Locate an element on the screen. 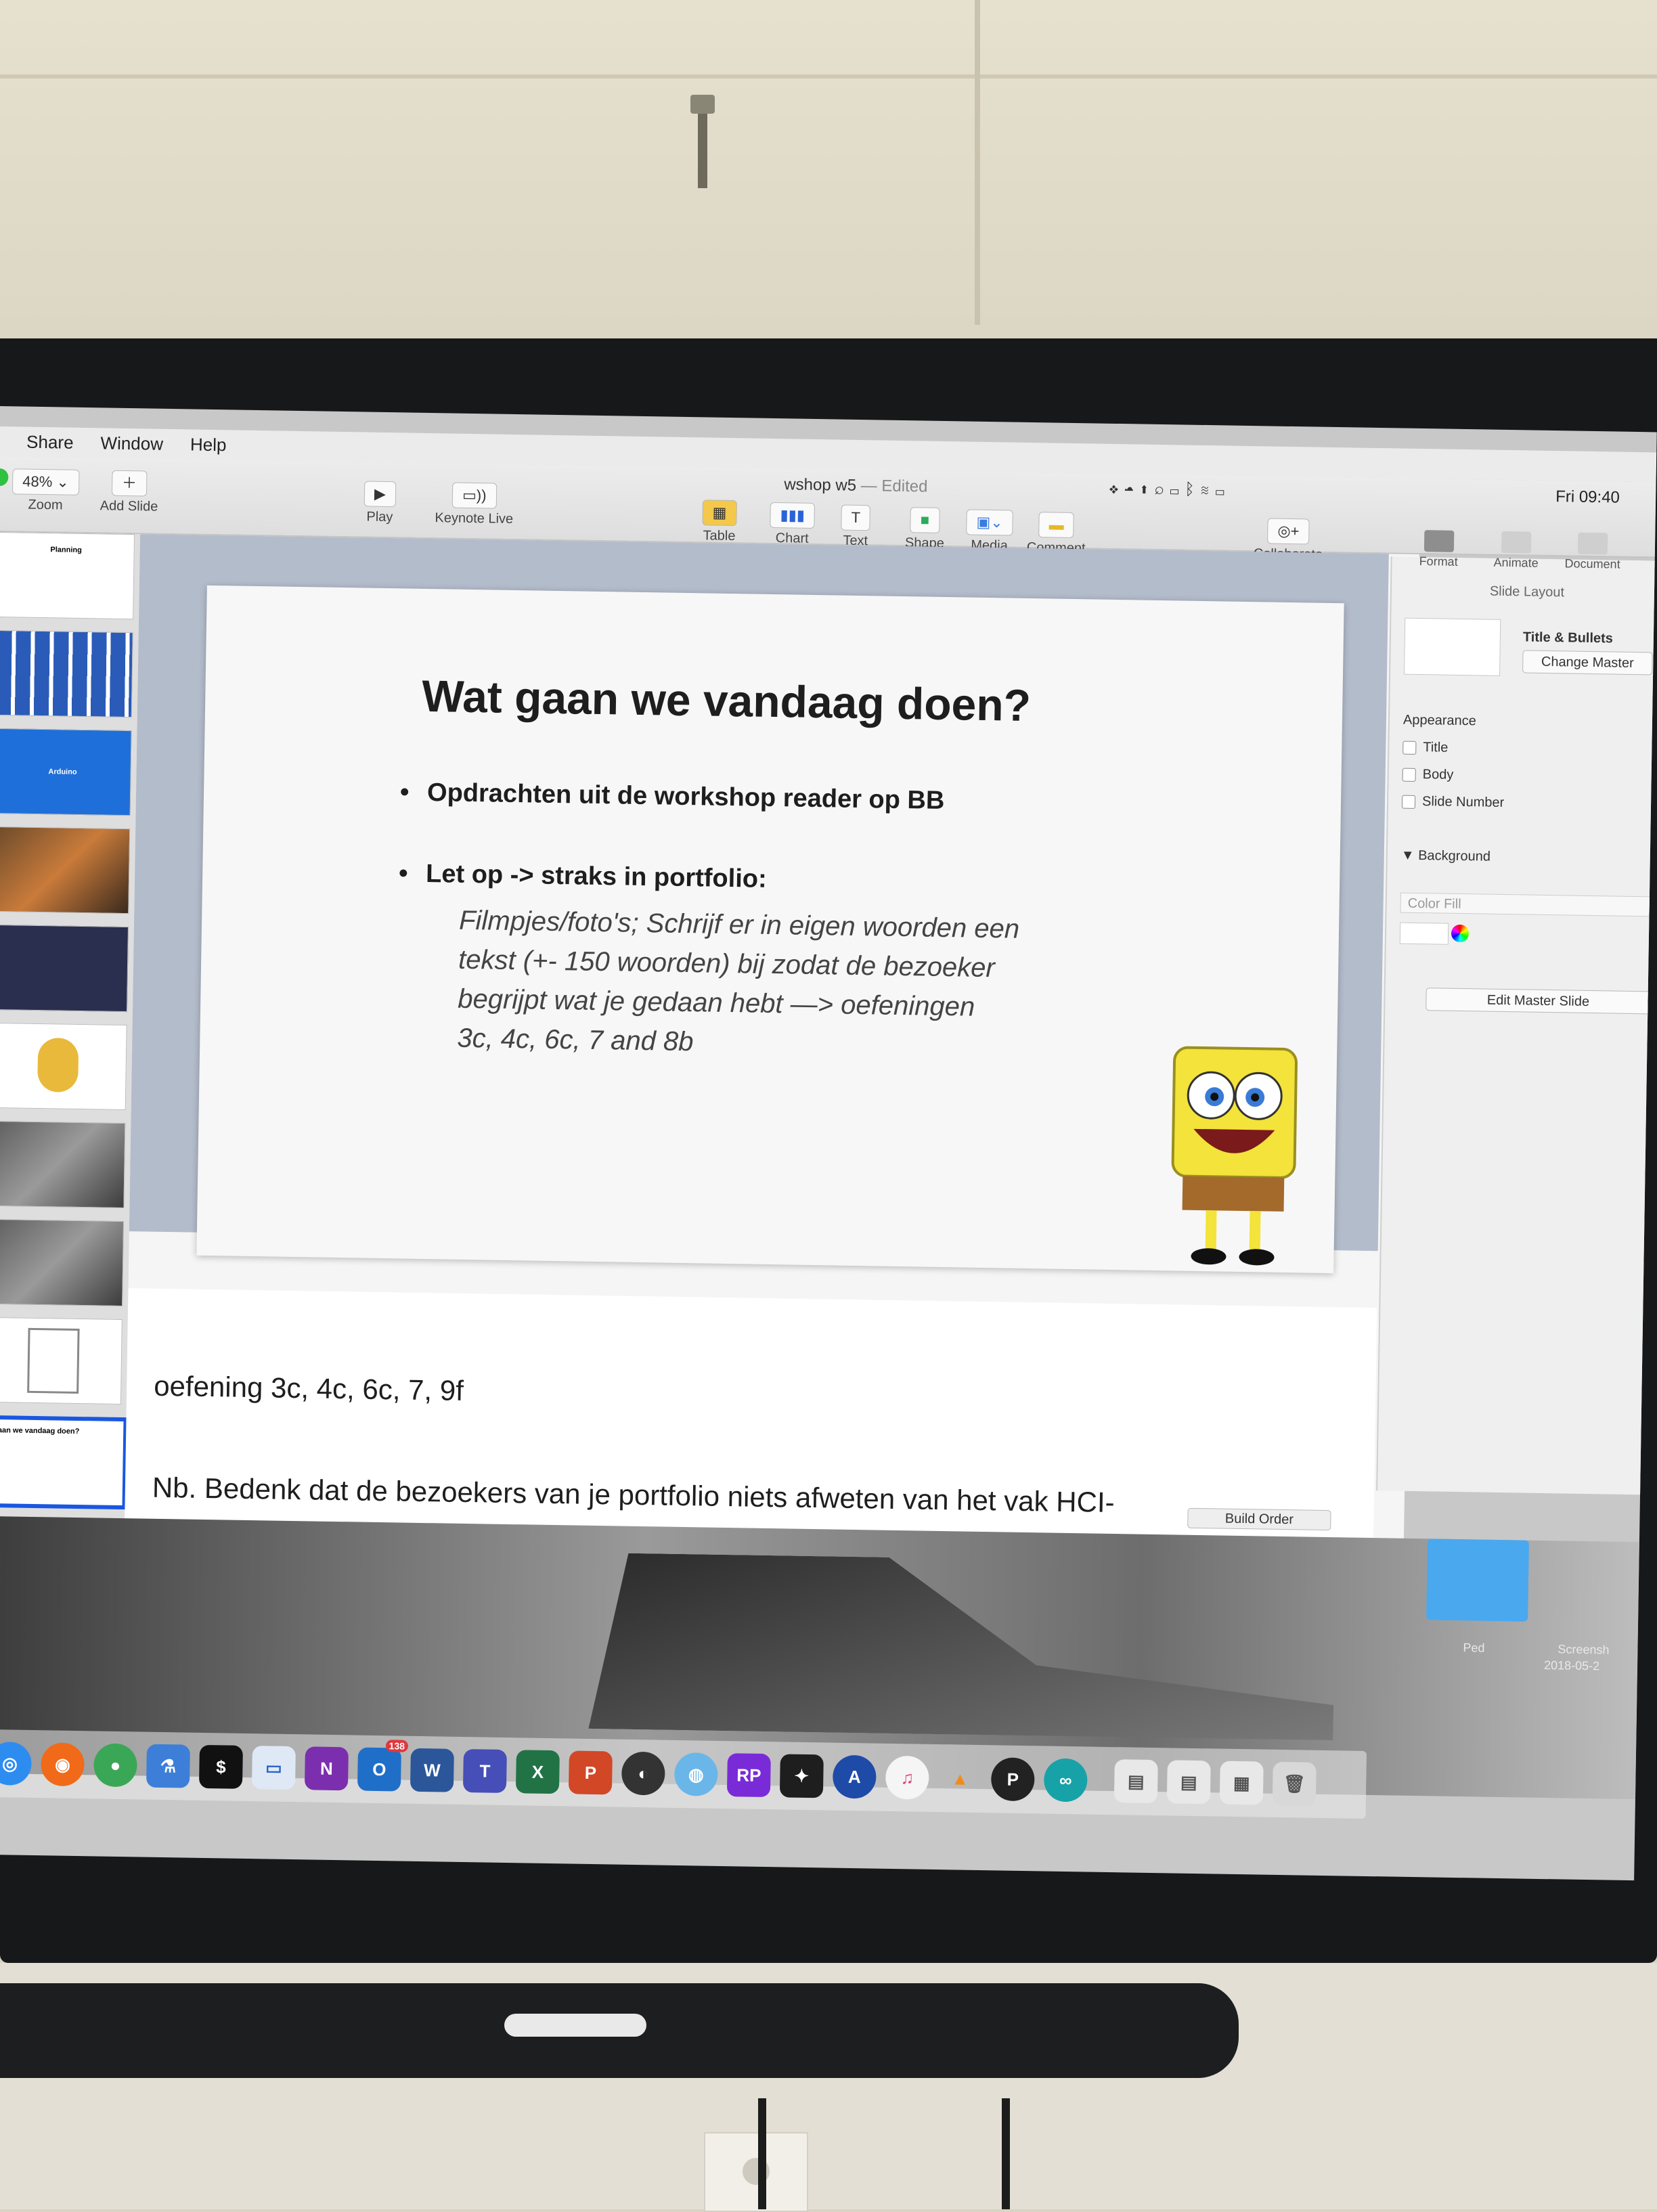 The image size is (1657, 2212). table-icon: ▦ is located at coordinates (719, 512).